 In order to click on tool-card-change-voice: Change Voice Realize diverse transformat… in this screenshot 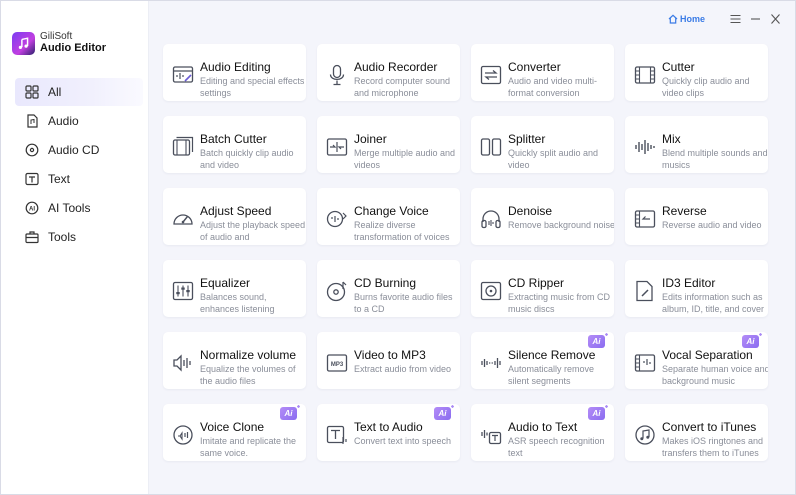, I will do `click(388, 216)`.